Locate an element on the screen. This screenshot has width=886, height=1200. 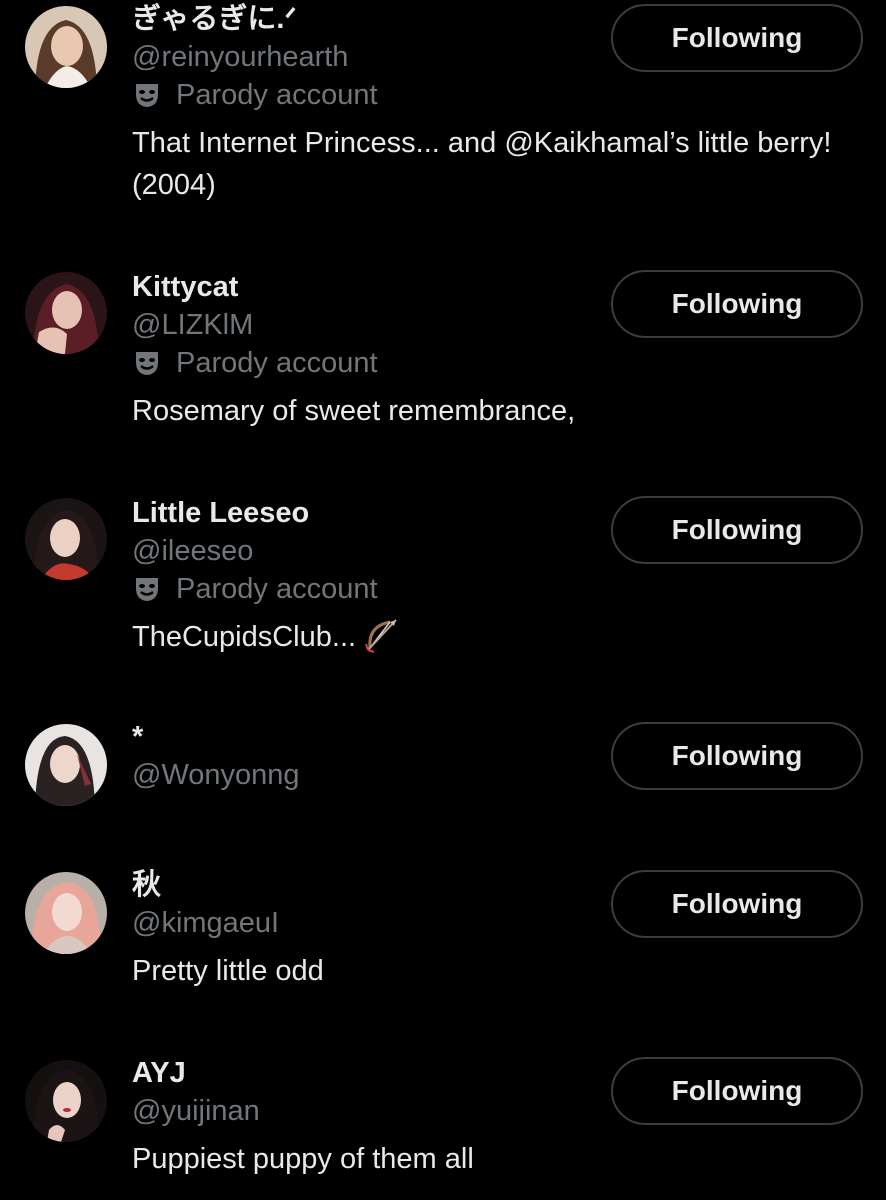
user-bio: Pretty little odd is located at coordinates (228, 971).